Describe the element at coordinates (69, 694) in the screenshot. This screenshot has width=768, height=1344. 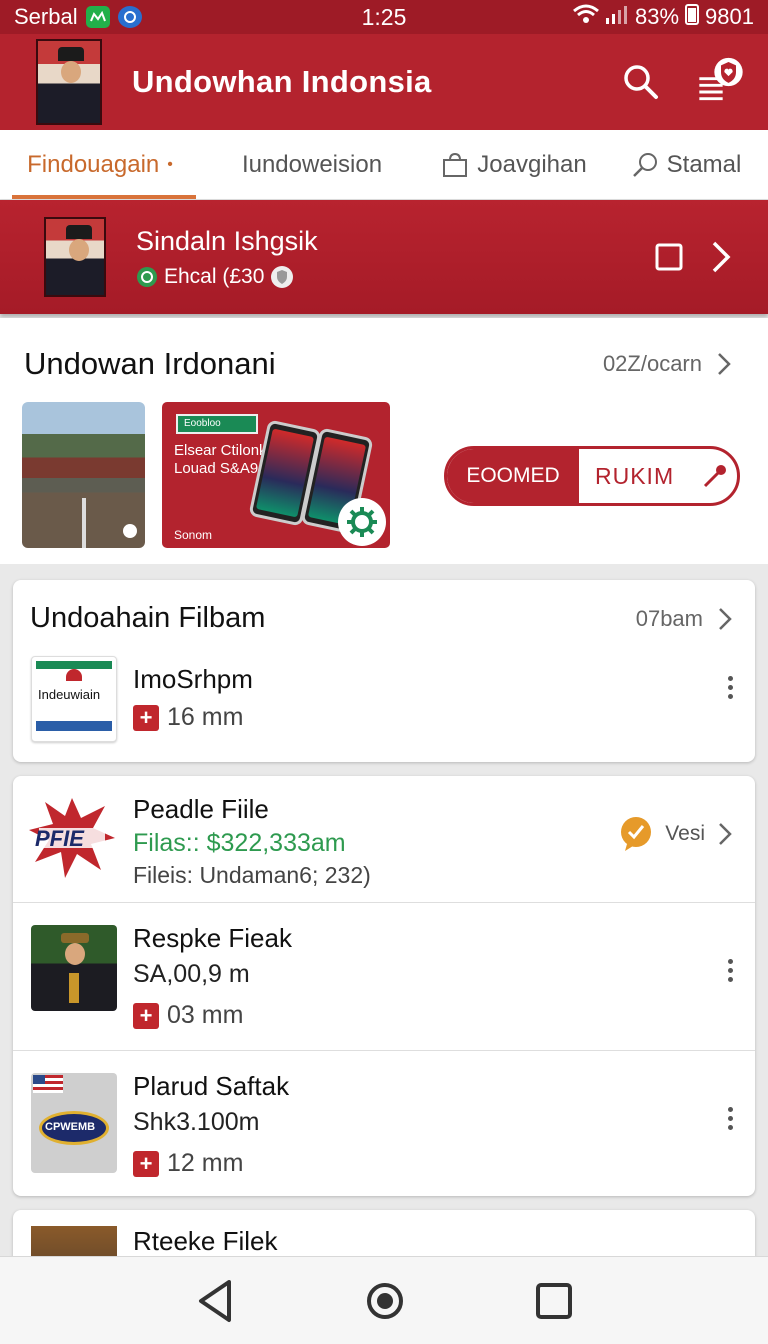
I see `file-thumbnail-text: Indeuwiain` at that location.